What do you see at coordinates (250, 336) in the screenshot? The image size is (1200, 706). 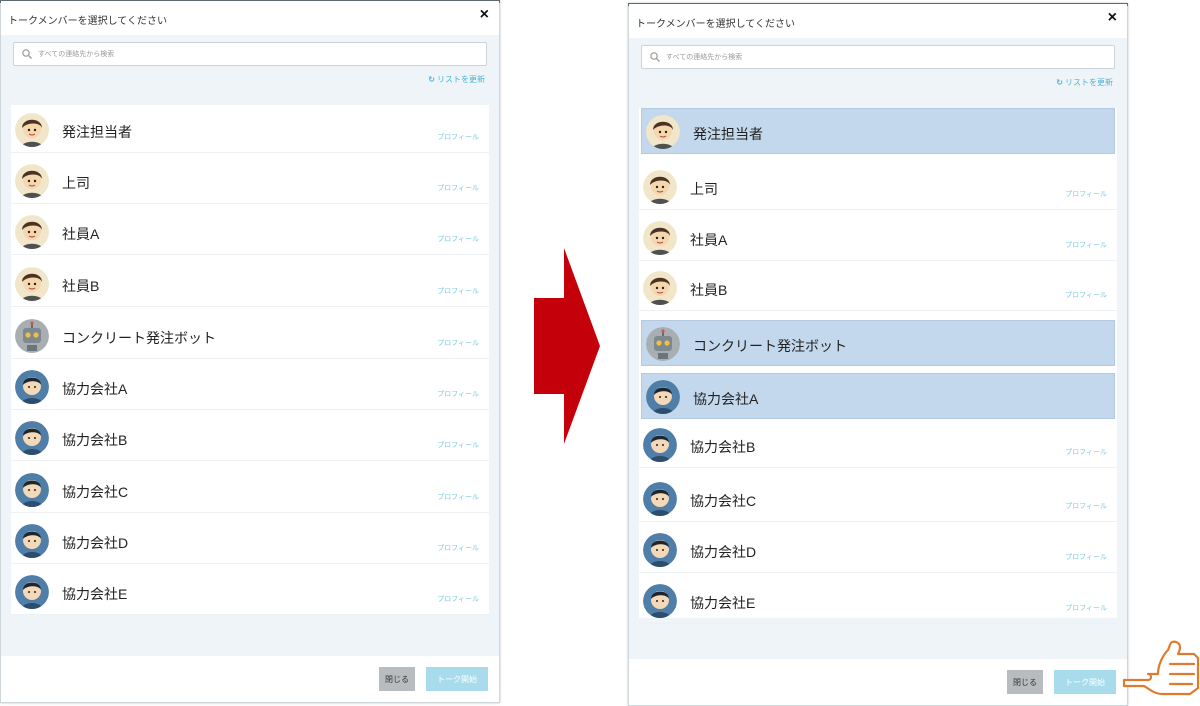 I see `member-row: コンクリート発注ボットプロフィール` at bounding box center [250, 336].